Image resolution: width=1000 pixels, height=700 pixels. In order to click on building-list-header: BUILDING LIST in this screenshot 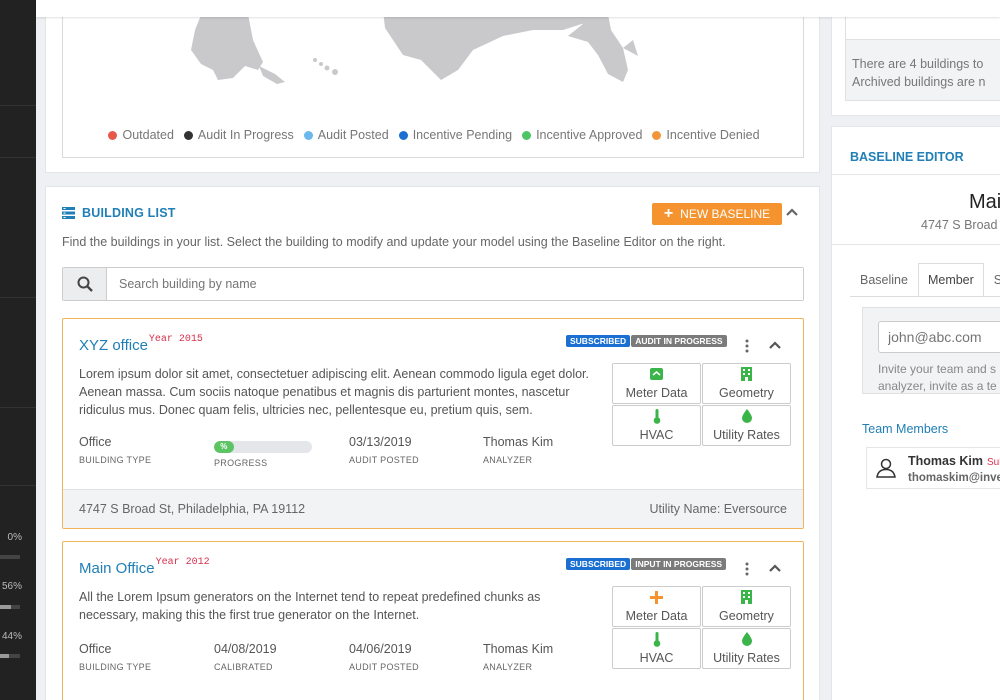, I will do `click(119, 213)`.